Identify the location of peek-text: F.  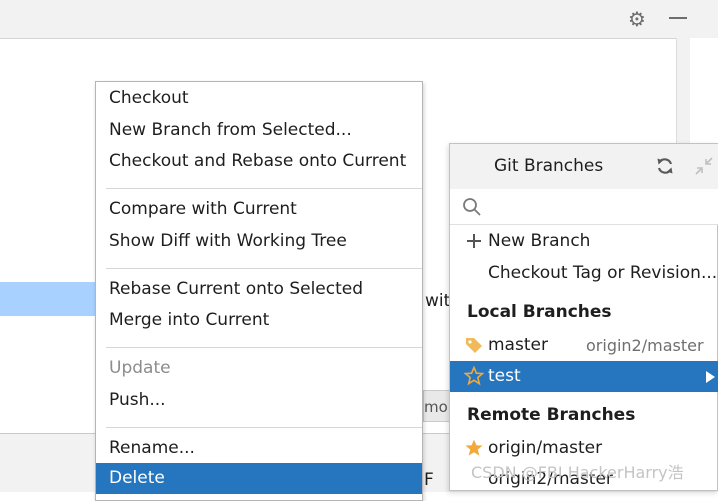
(429, 480).